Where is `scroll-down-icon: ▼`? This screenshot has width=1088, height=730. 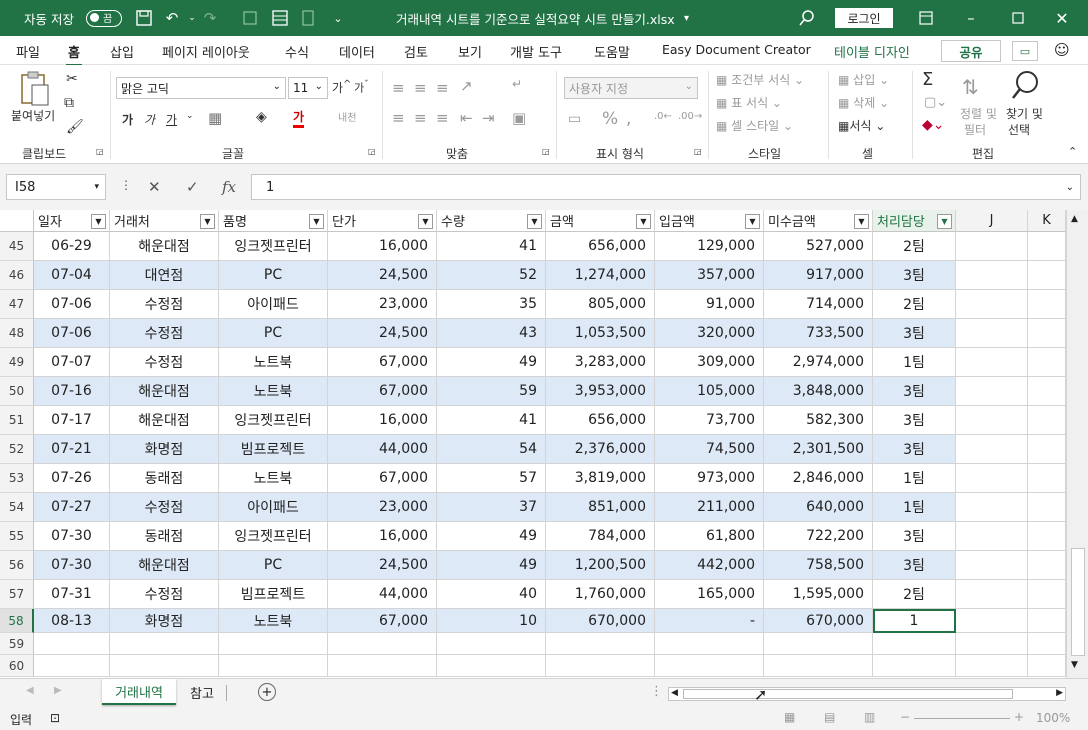
scroll-down-icon: ▼ is located at coordinates (1074, 665).